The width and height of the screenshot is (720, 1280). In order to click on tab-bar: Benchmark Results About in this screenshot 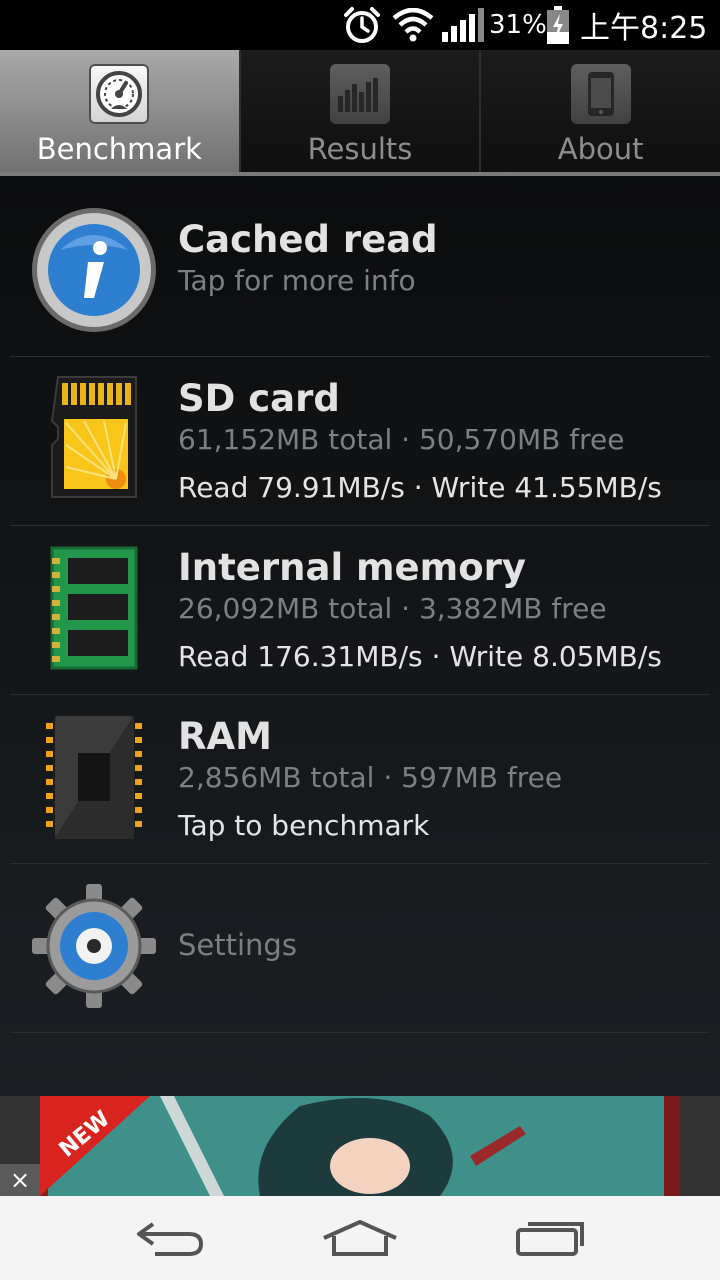, I will do `click(360, 113)`.